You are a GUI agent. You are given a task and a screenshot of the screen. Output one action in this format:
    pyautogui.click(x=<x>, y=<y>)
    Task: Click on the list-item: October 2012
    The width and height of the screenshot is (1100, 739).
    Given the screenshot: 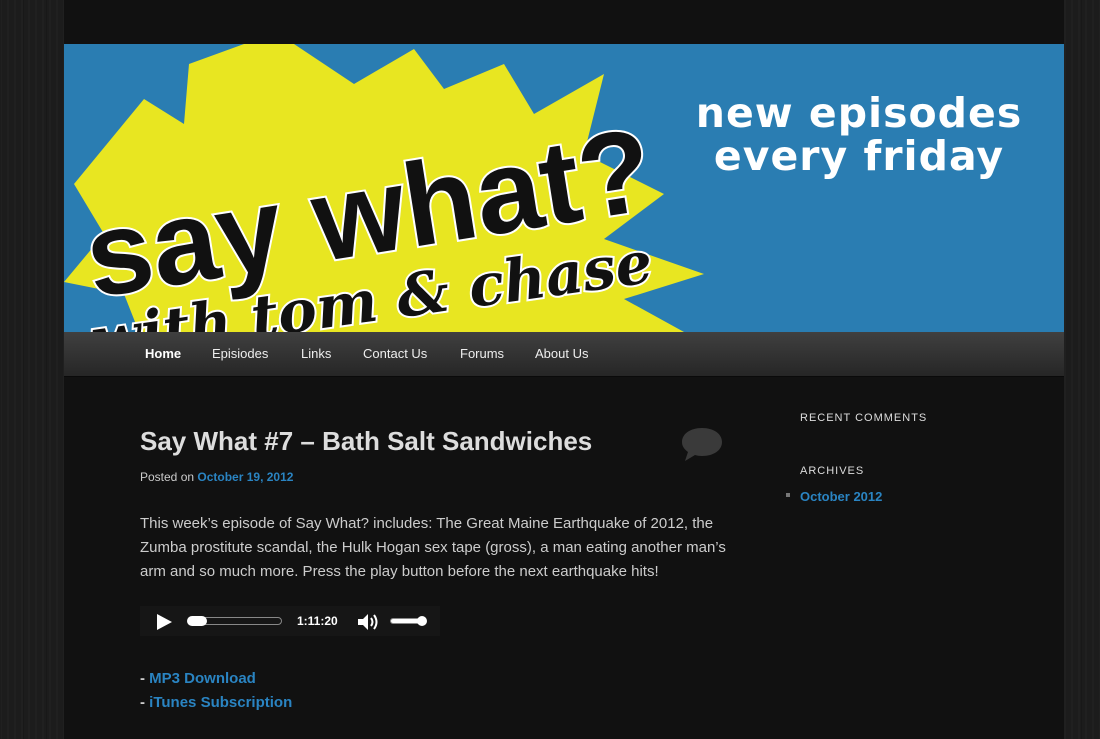 What is the action you would take?
    pyautogui.click(x=834, y=497)
    